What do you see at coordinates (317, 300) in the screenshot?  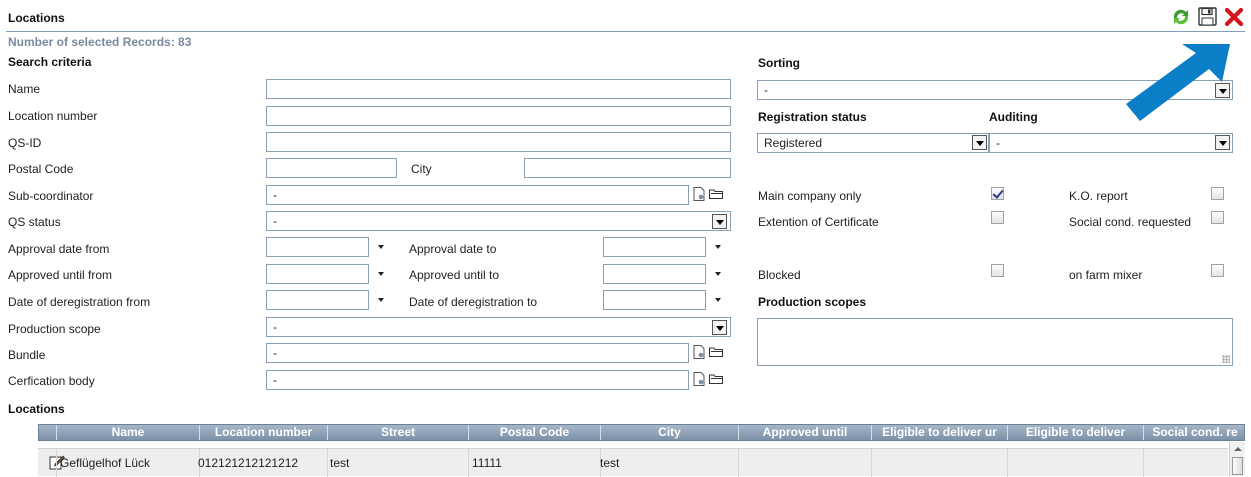 I see `dereg-from-input` at bounding box center [317, 300].